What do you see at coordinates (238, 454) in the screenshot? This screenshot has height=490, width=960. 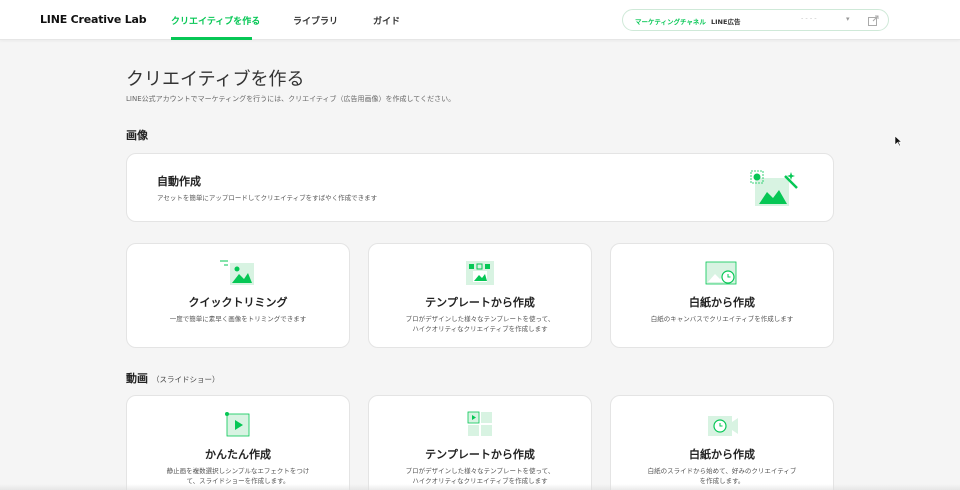 I see `easy-video-title: かんたん作成` at bounding box center [238, 454].